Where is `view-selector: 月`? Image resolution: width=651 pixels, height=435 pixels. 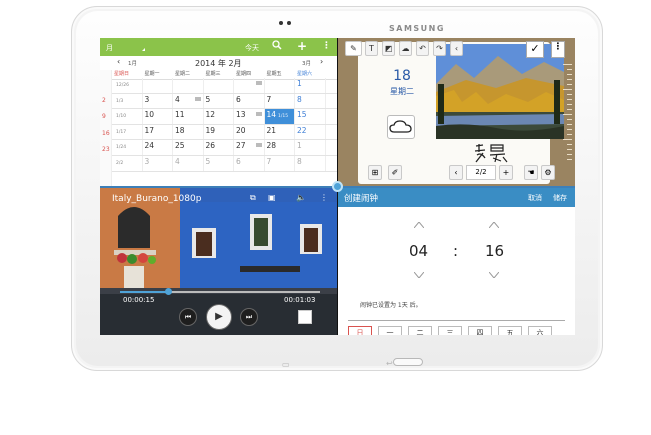
view-selector: 月 is located at coordinates (109, 48).